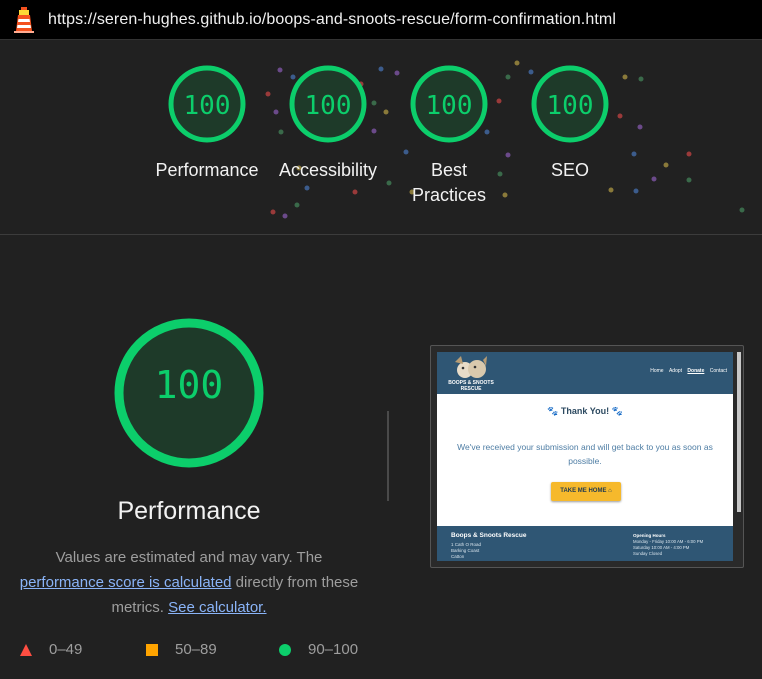 The image size is (762, 679). What do you see at coordinates (189, 385) in the screenshot?
I see `performance-score: 100` at bounding box center [189, 385].